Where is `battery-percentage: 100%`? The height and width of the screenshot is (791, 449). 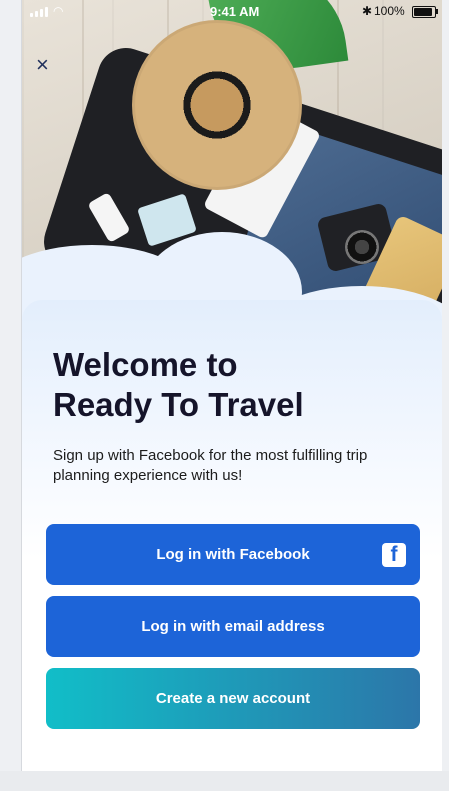
battery-percentage: 100% is located at coordinates (389, 11).